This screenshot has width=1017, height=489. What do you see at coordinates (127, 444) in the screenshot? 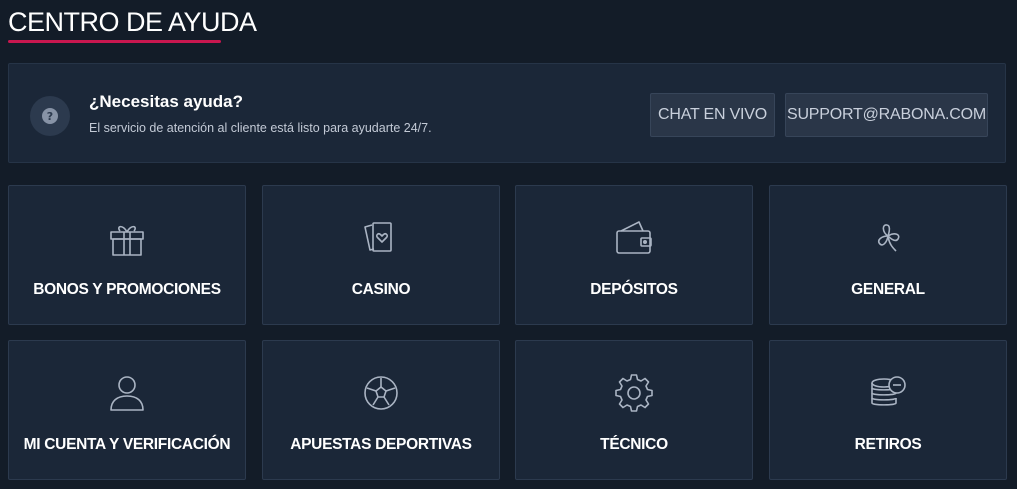
I see `category-label: MI CUENTA Y VERIFICACIÓN` at bounding box center [127, 444].